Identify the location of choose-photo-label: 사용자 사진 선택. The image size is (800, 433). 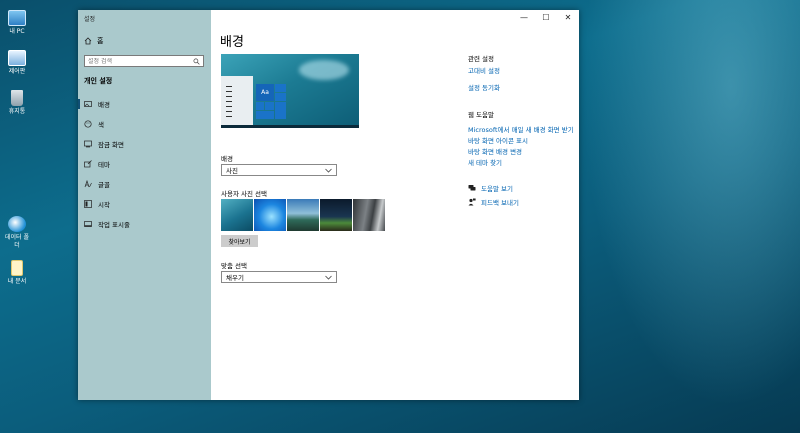
(244, 194).